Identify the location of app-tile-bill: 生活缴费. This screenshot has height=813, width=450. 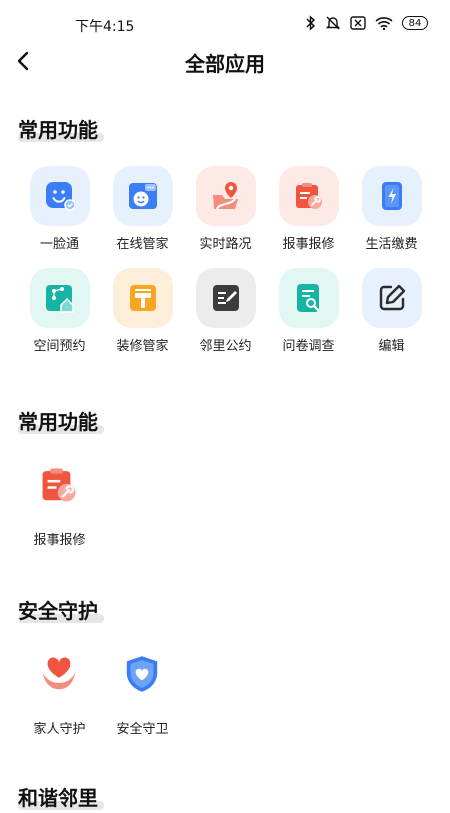
(391, 209).